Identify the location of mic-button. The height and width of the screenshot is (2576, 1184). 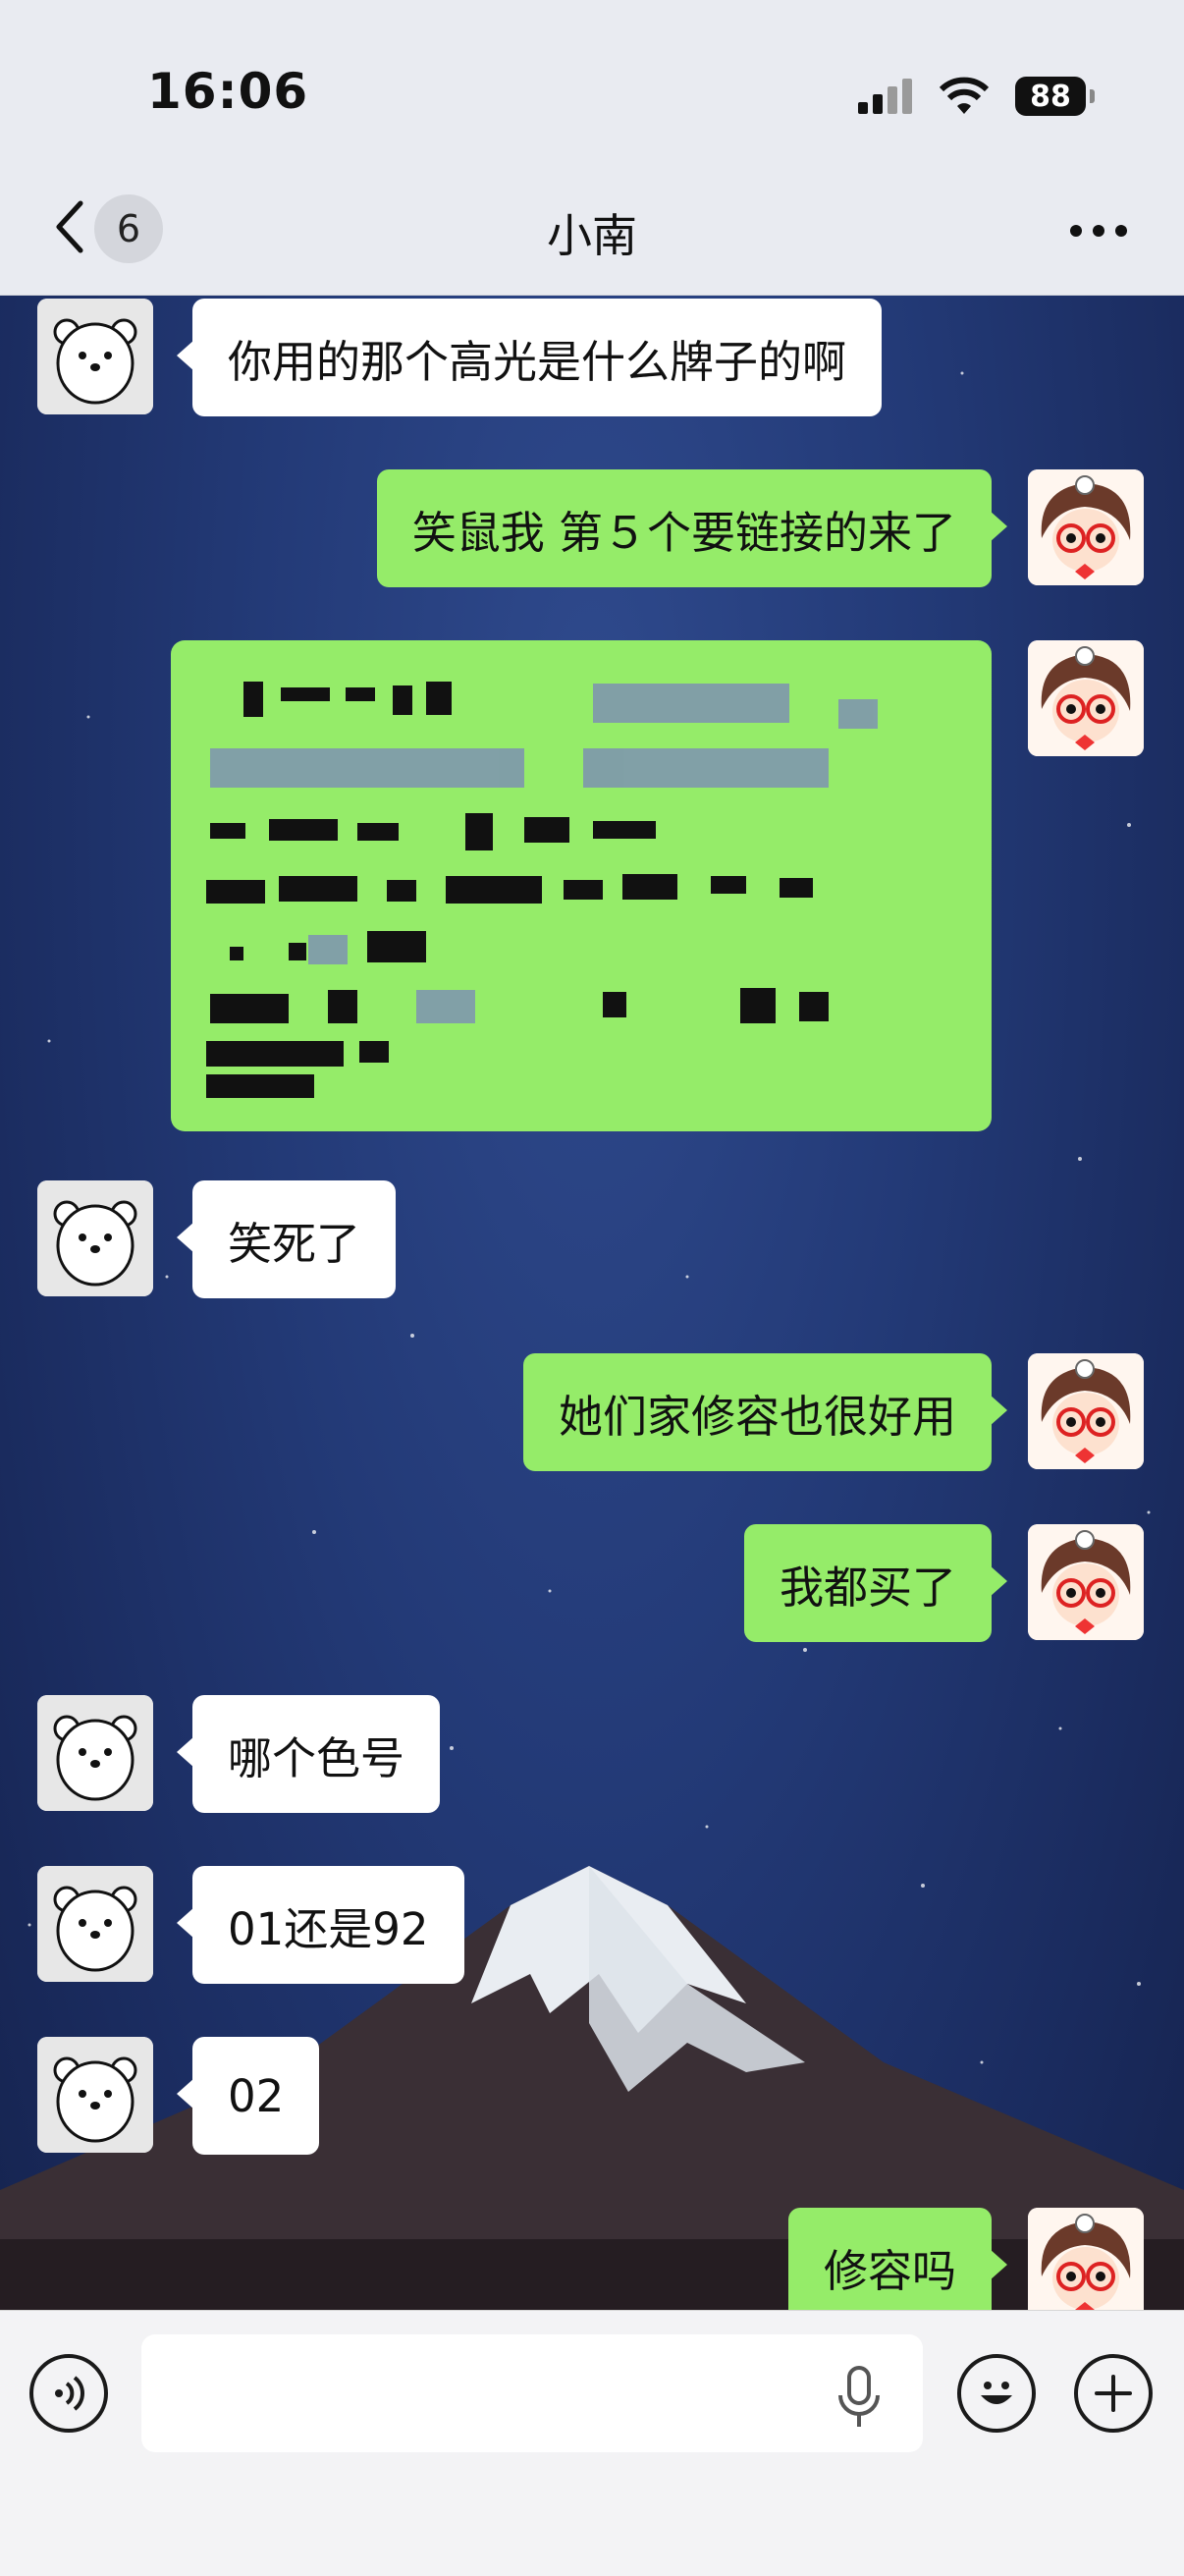
(859, 2398).